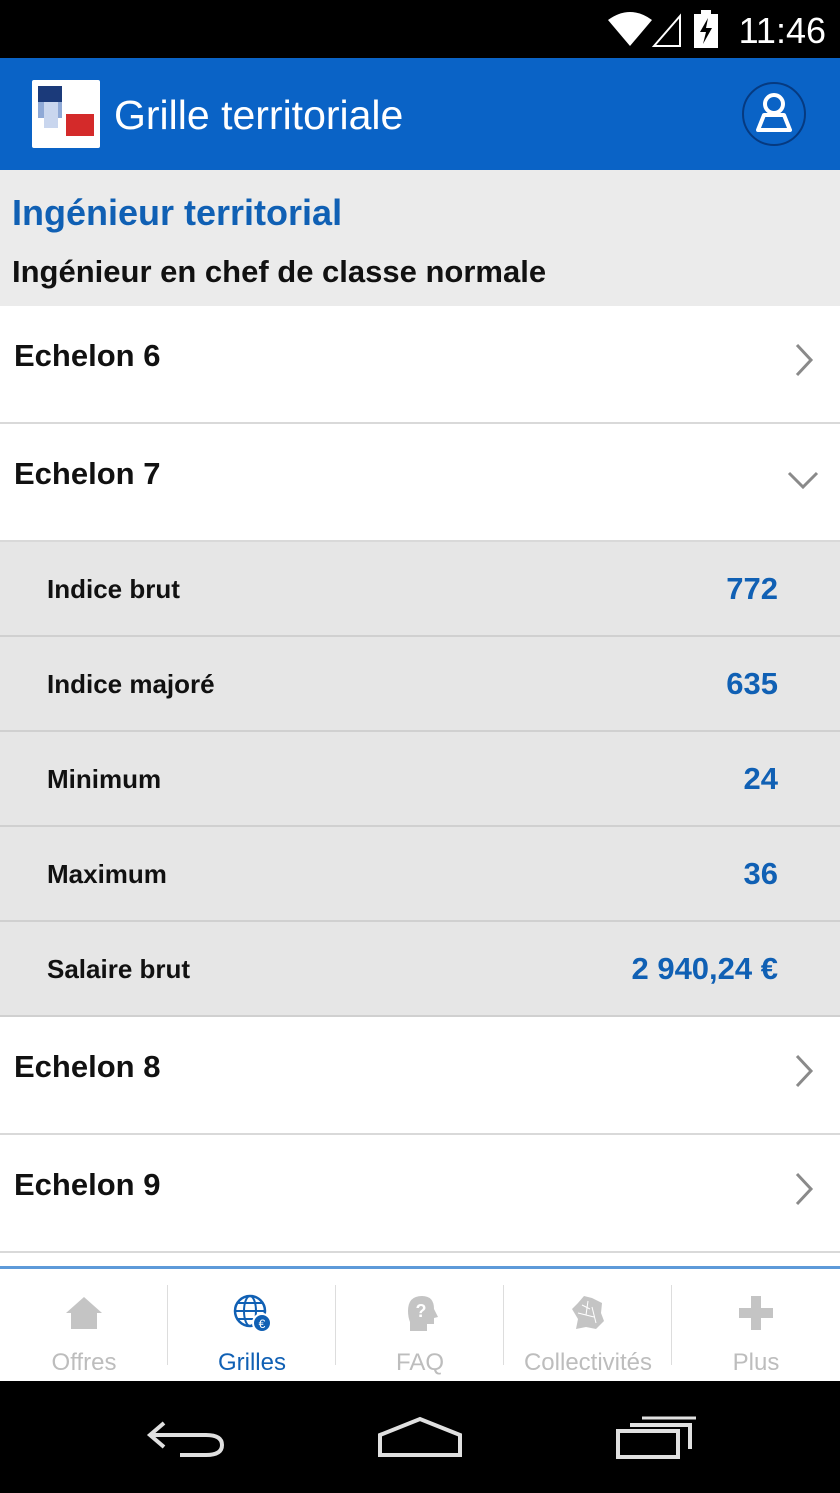  What do you see at coordinates (177, 212) in the screenshot?
I see `cadre-title: Ingénieur territorial` at bounding box center [177, 212].